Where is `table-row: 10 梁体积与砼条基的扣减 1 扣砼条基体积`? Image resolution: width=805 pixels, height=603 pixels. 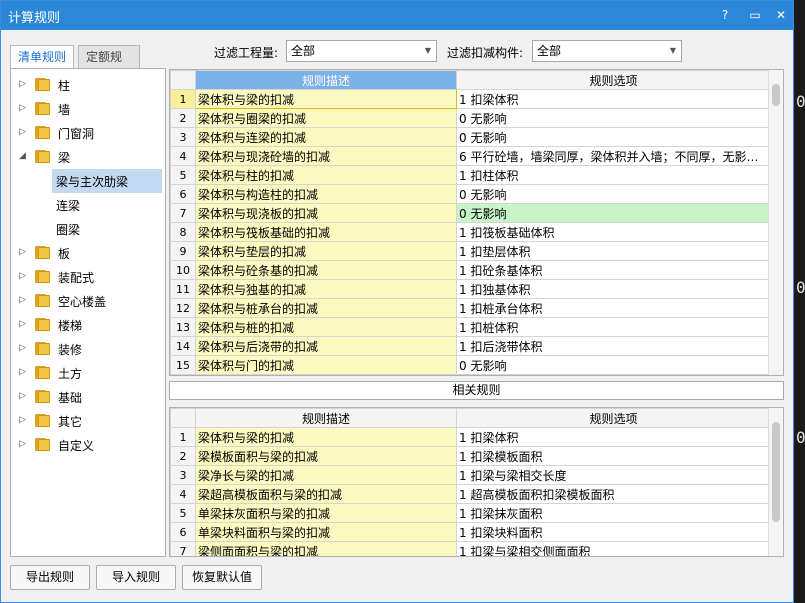 table-row: 10 梁体积与砼条基的扣减 1 扣砼条基体积 is located at coordinates (470, 270).